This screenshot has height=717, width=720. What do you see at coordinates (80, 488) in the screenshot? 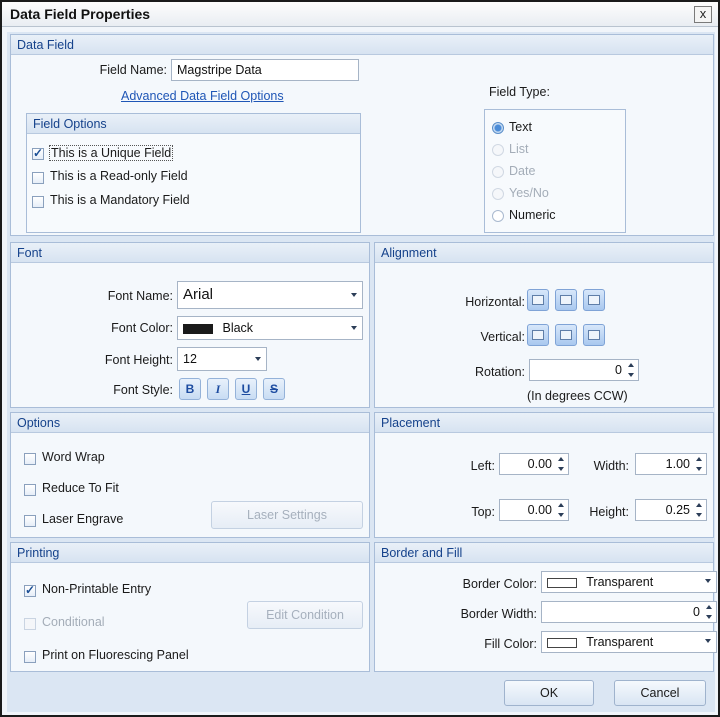
I see `reduce-to-fit-label: Reduce To Fit` at bounding box center [80, 488].